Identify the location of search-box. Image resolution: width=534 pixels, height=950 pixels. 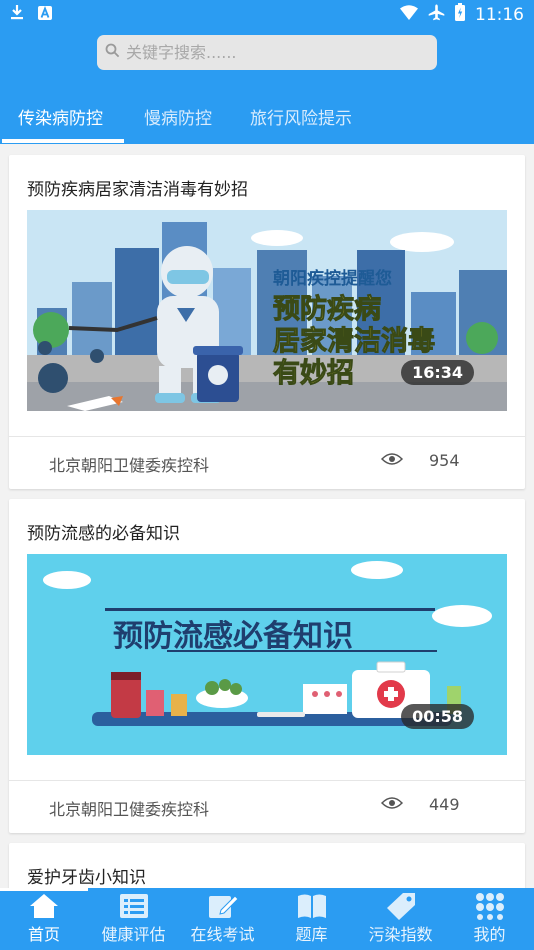
(267, 52).